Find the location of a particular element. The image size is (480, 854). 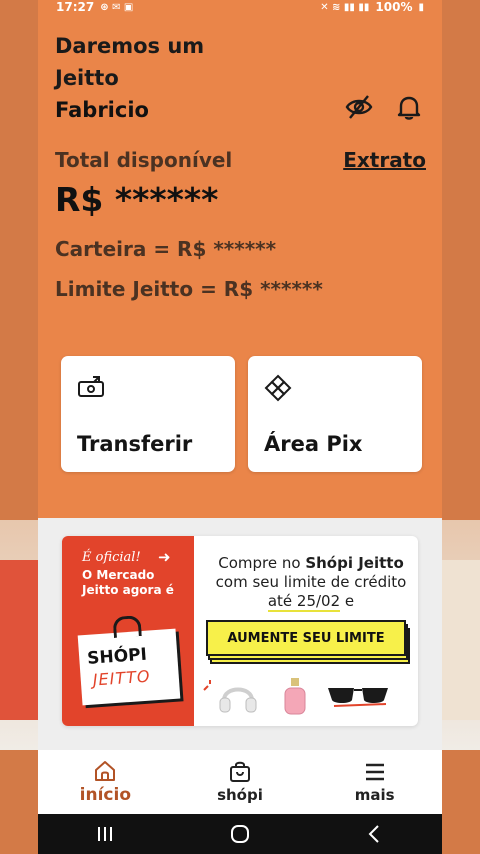

greeting: Daremos um Jeitto Fabricio is located at coordinates (185, 78).